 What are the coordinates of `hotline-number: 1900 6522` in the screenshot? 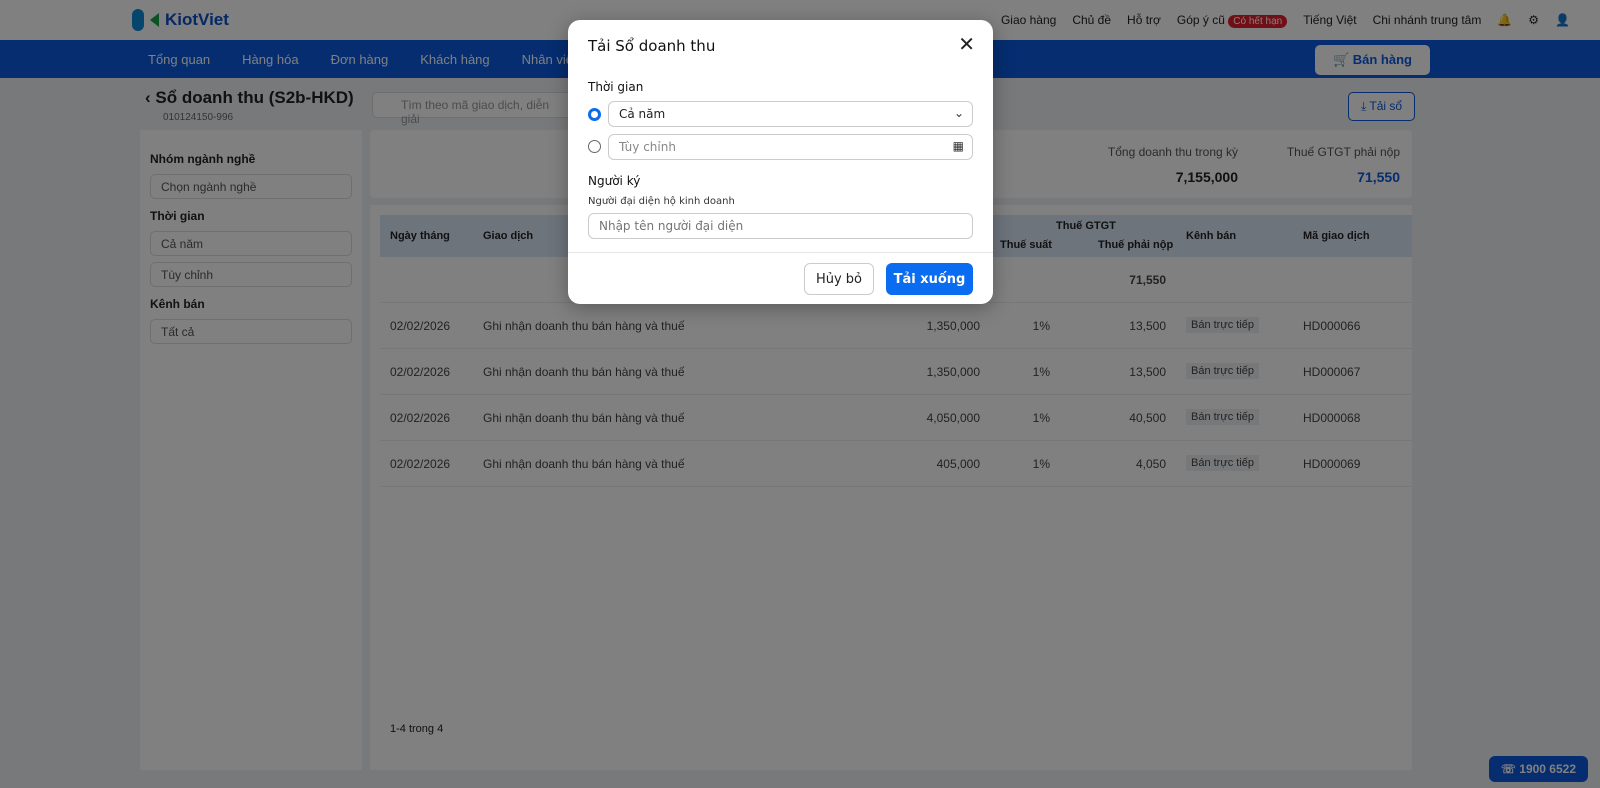 It's located at (1547, 769).